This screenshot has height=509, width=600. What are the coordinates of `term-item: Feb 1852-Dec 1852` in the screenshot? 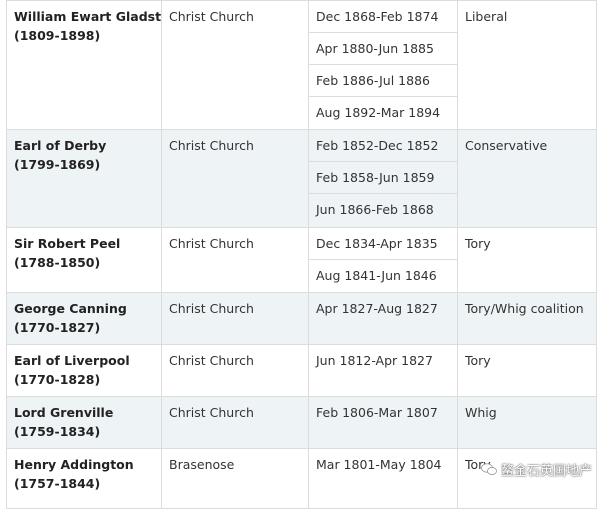 It's located at (383, 146).